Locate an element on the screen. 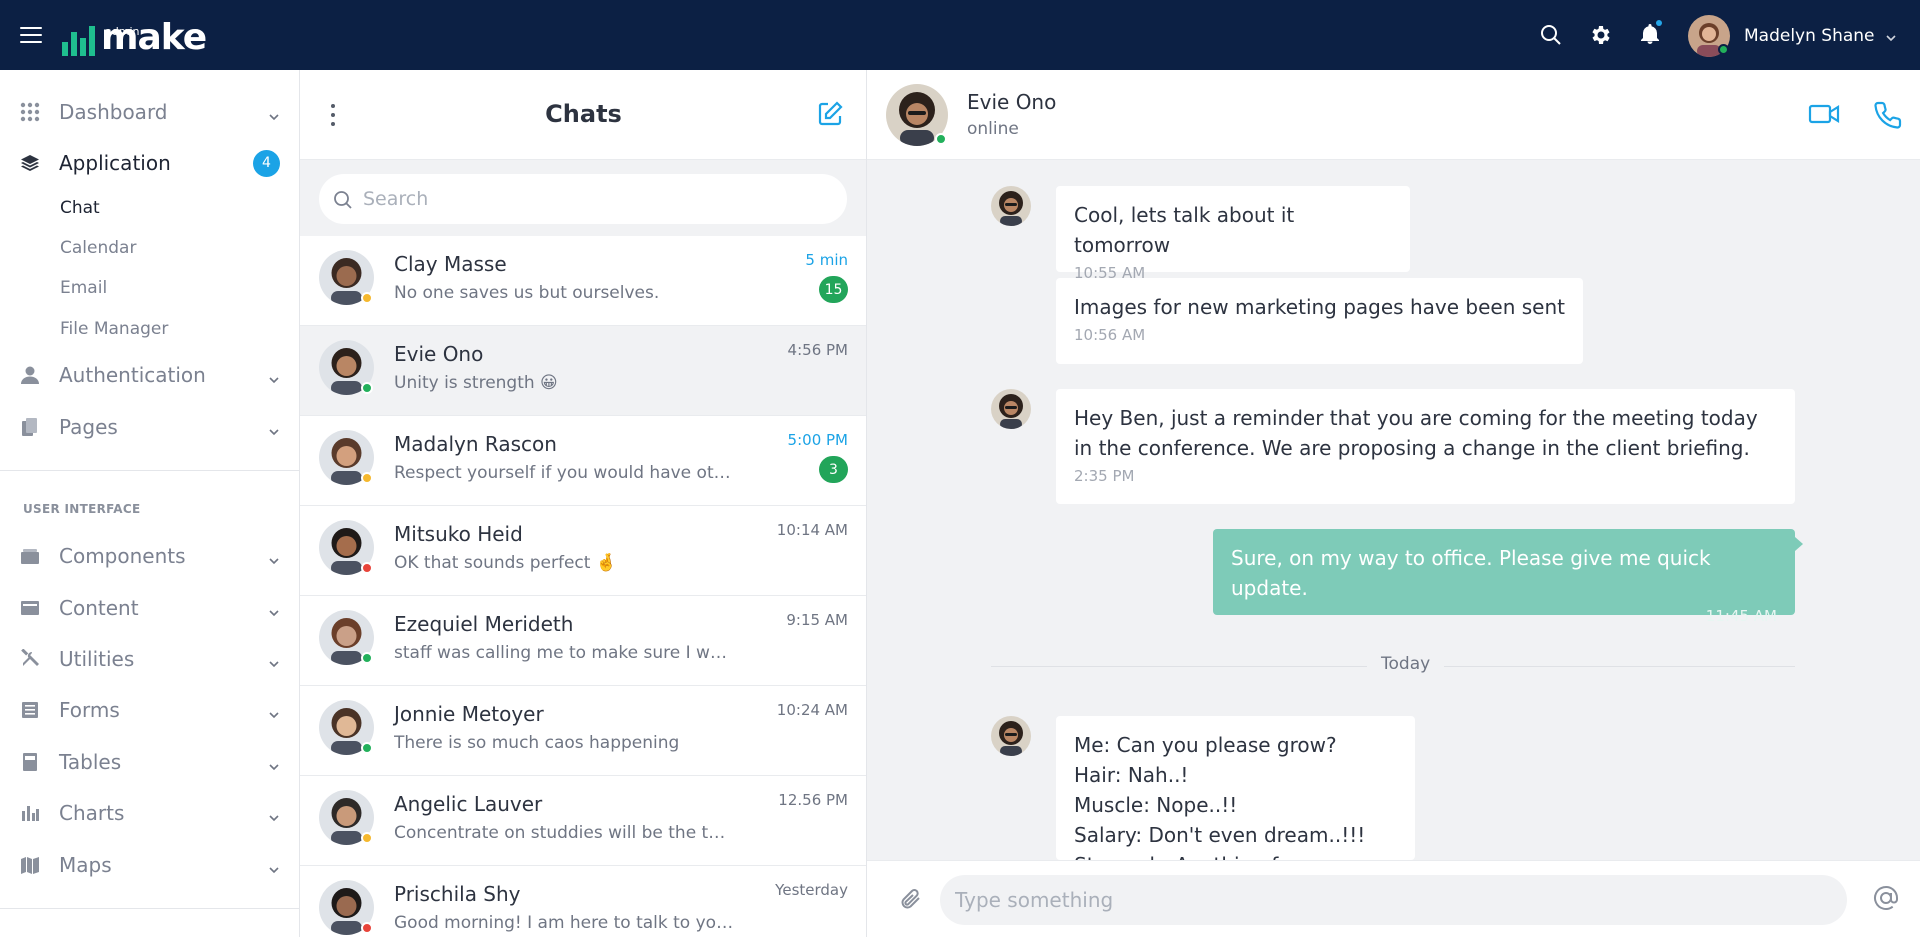 This screenshot has width=1920, height=937. sidebar-item-label: Authentication is located at coordinates (132, 375).